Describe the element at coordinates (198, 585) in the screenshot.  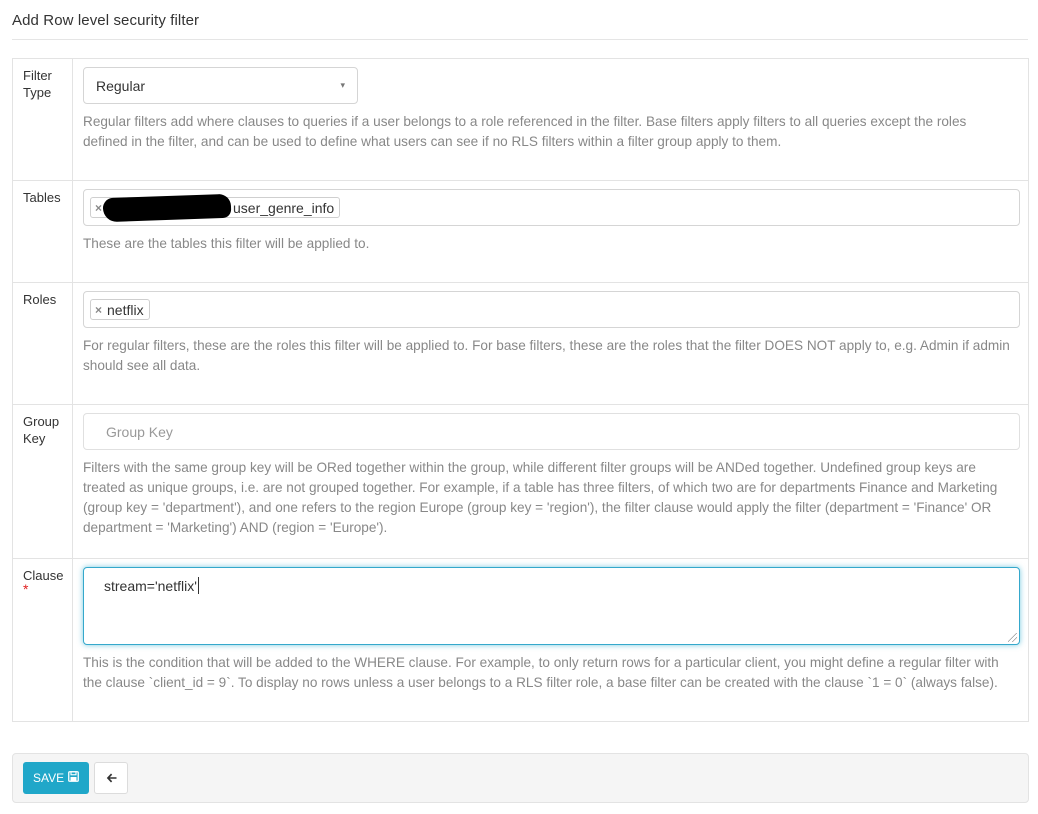
I see `text-cursor` at that location.